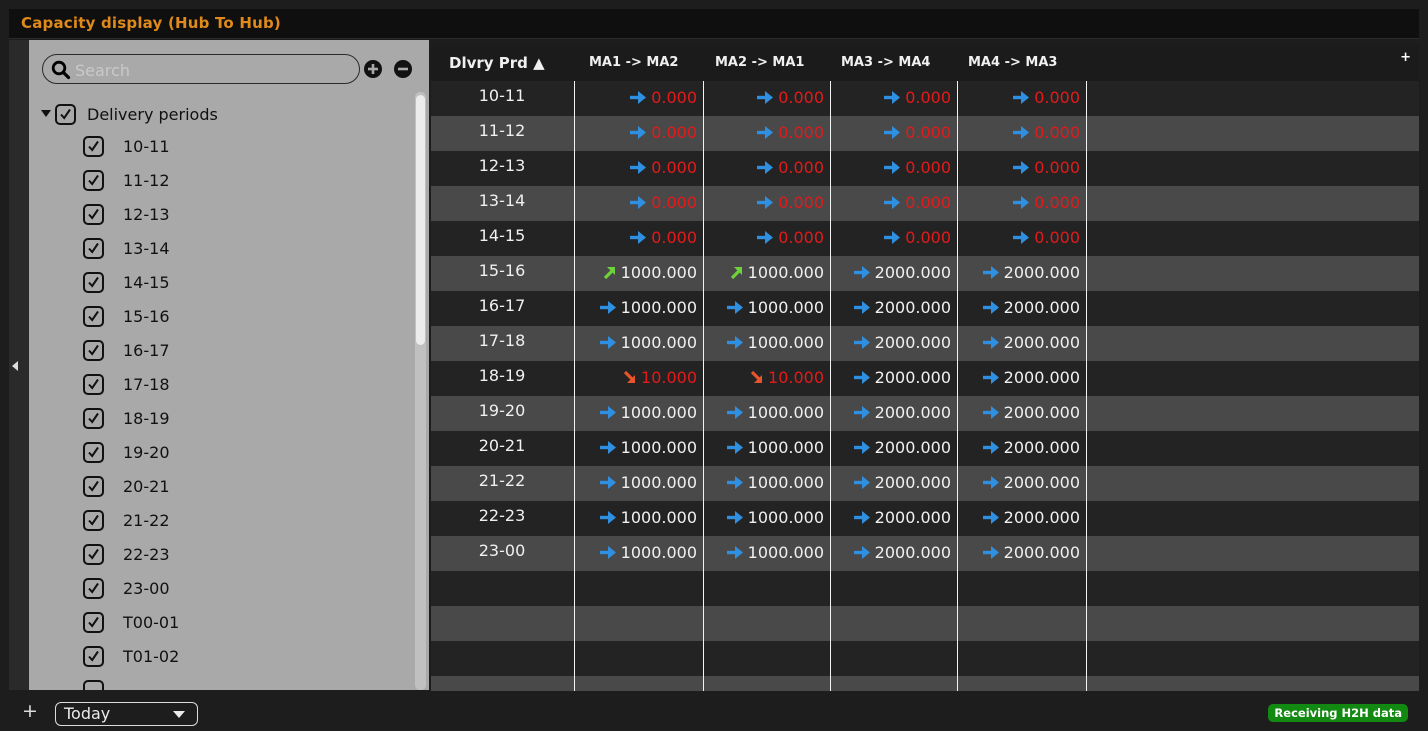  I want to click on period-cell: 11-12, so click(502, 133).